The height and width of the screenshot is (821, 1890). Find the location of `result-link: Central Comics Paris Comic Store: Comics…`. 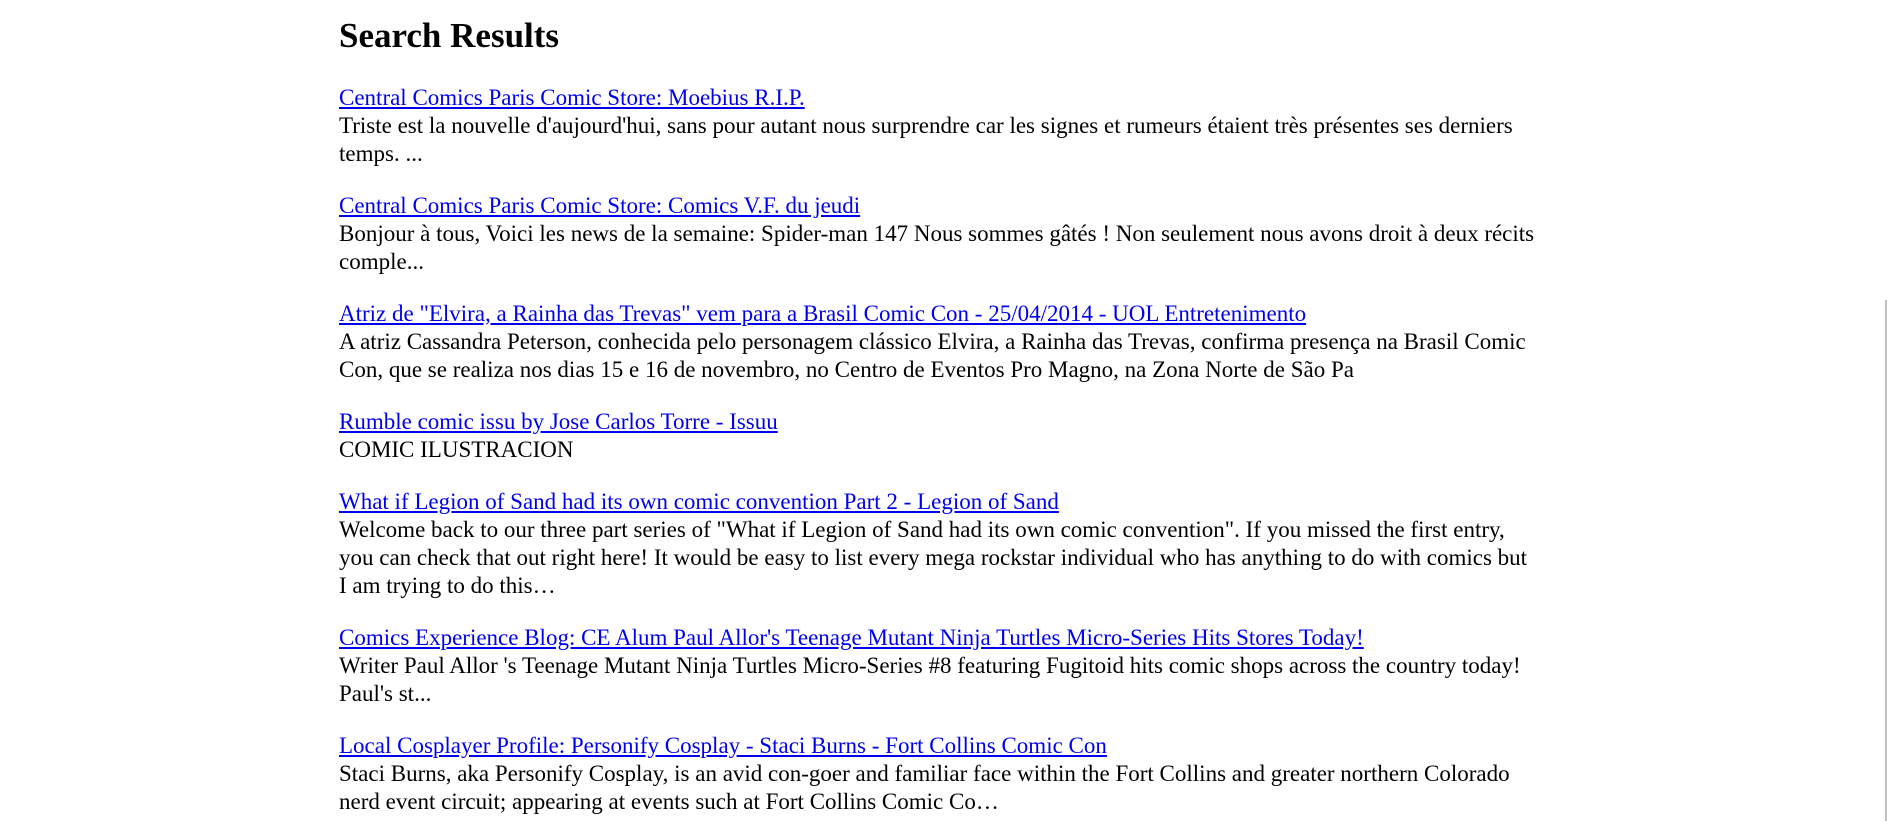

result-link: Central Comics Paris Comic Store: Comics… is located at coordinates (599, 206).